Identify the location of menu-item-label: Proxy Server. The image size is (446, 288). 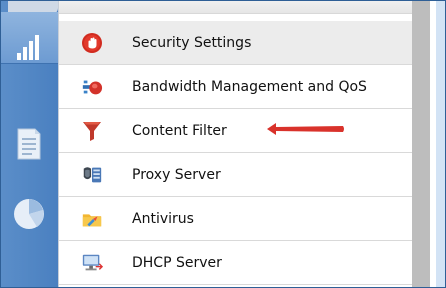
(176, 175).